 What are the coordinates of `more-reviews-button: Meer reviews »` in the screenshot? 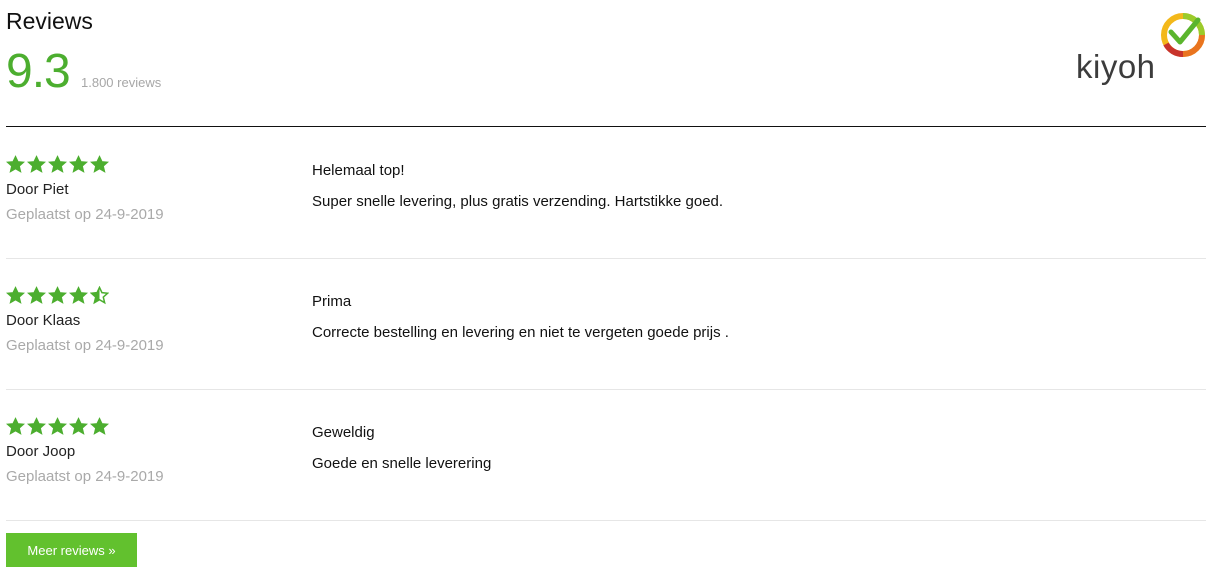 It's located at (71, 550).